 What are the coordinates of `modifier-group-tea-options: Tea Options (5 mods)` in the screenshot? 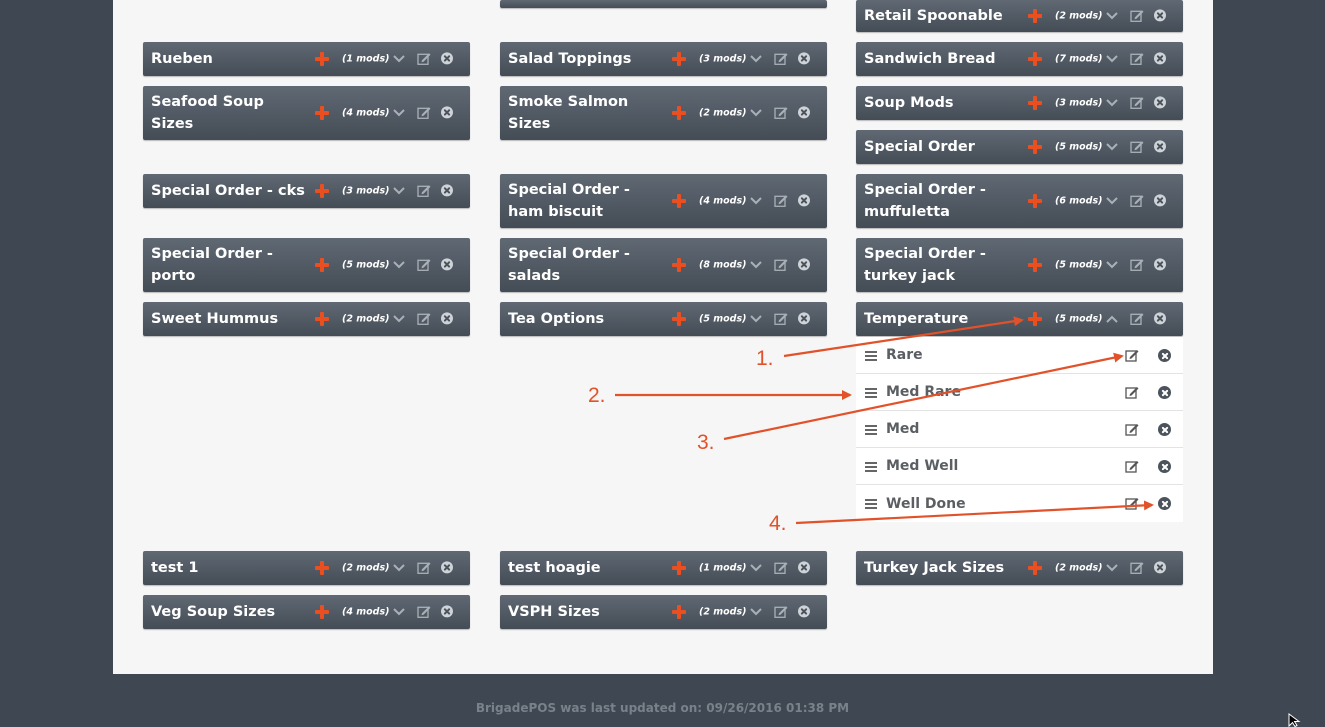 It's located at (663, 319).